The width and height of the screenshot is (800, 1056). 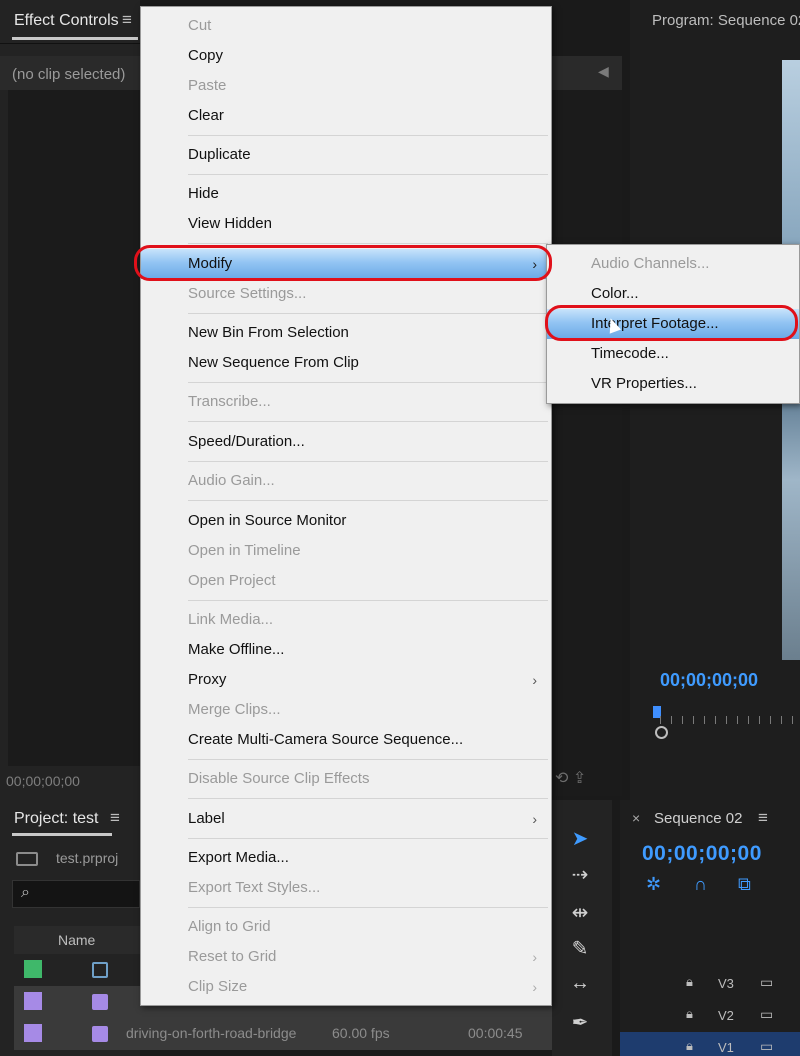 What do you see at coordinates (346, 194) in the screenshot?
I see `menu-item-hide: Hide` at bounding box center [346, 194].